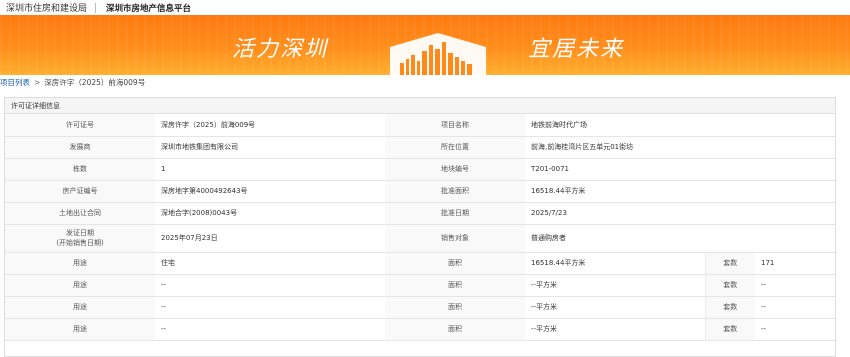 The width and height of the screenshot is (850, 357). What do you see at coordinates (576, 49) in the screenshot?
I see `banner-slogan-right: 宜居未来` at bounding box center [576, 49].